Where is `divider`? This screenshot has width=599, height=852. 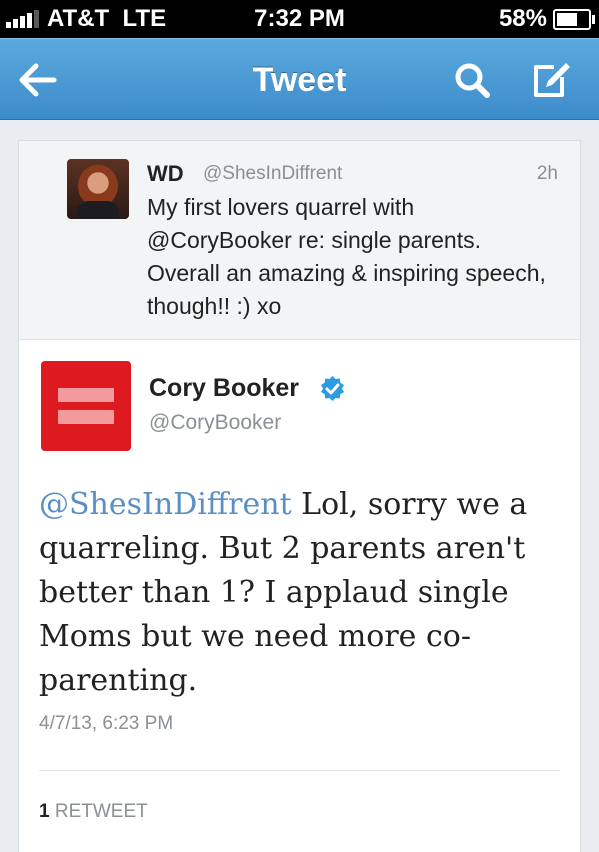
divider is located at coordinates (299, 770).